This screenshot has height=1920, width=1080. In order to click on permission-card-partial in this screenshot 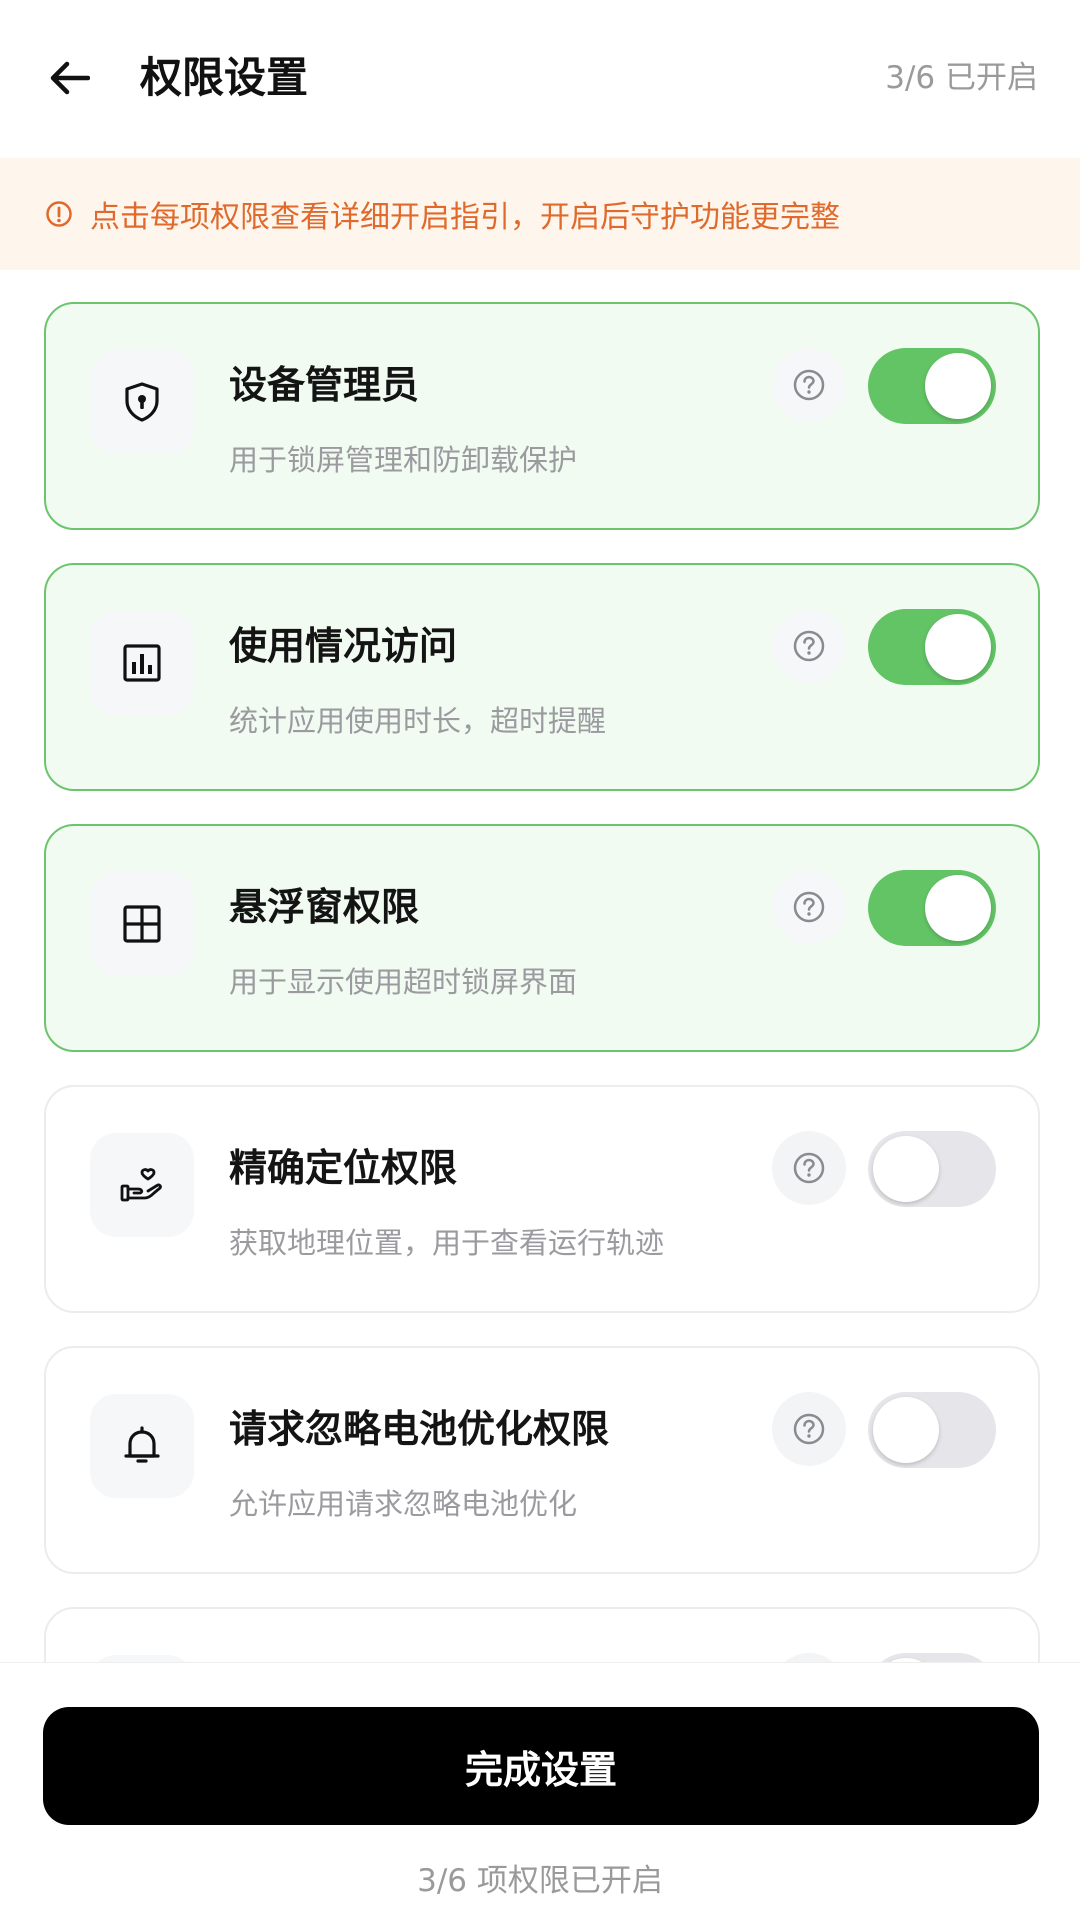, I will do `click(542, 1634)`.